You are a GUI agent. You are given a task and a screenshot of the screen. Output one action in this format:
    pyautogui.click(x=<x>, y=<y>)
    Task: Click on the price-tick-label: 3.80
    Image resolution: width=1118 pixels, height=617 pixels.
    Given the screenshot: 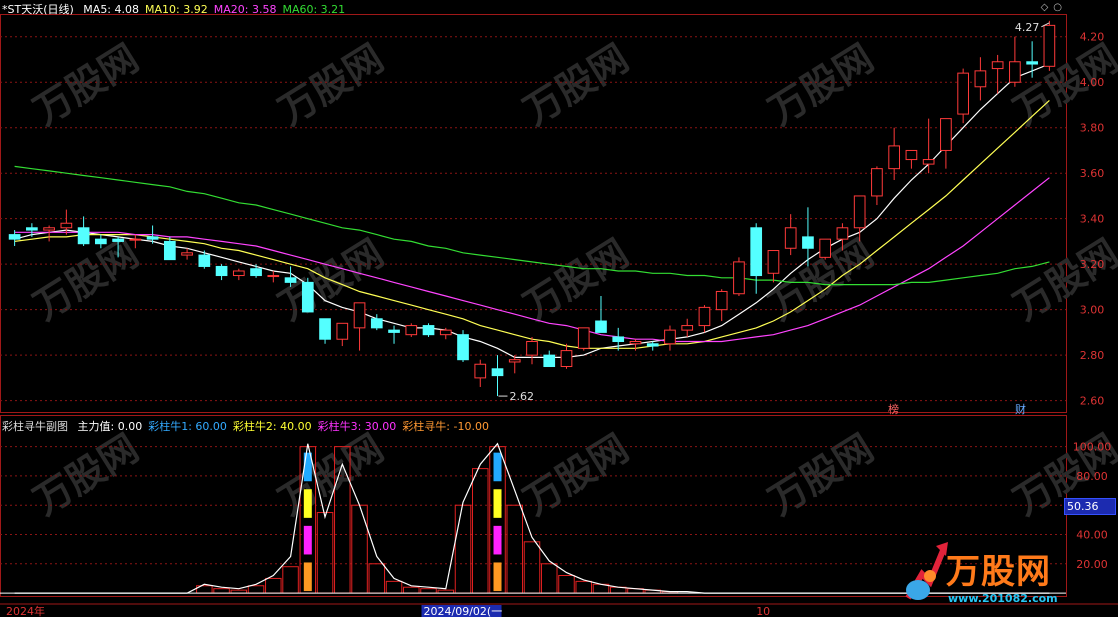 What is the action you would take?
    pyautogui.click(x=1092, y=128)
    